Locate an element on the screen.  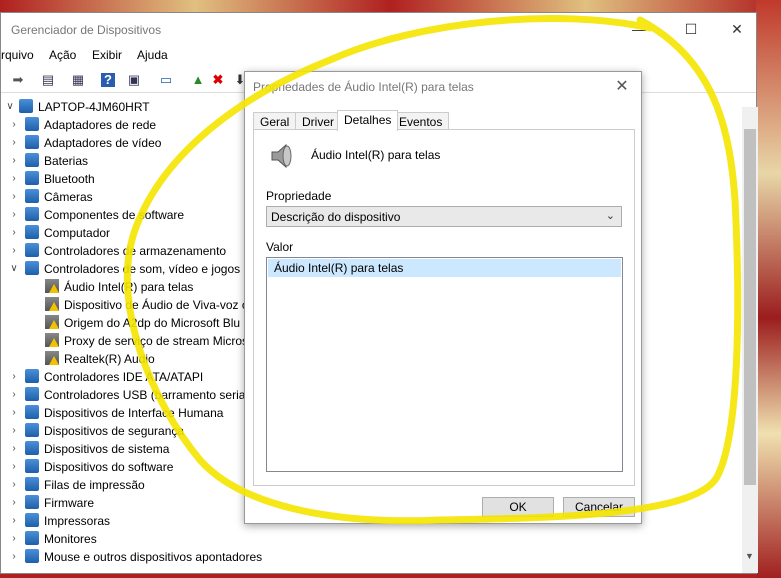
tree-category-item: › Bluetooth is located at coordinates (52, 179).